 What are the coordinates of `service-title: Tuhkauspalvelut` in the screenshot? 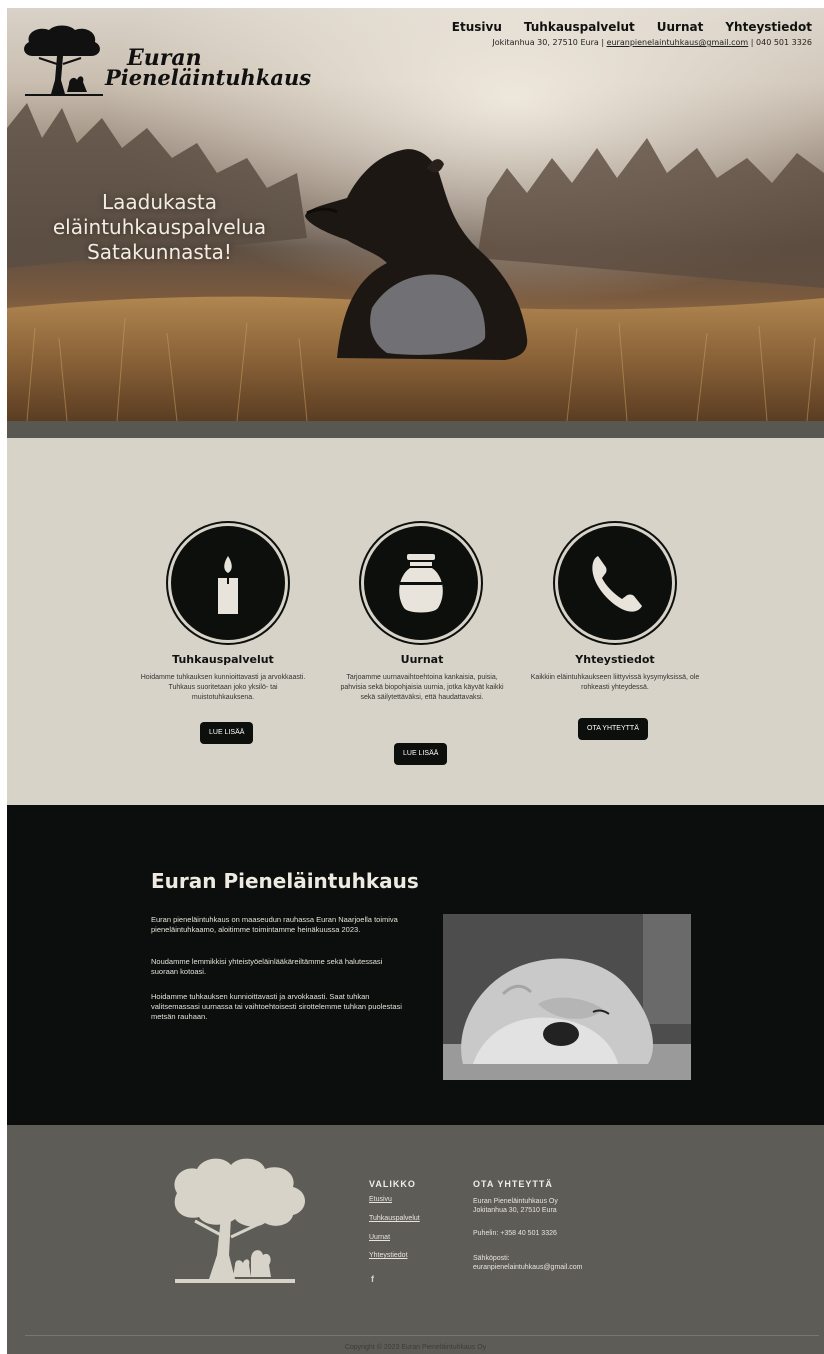 It's located at (223, 659).